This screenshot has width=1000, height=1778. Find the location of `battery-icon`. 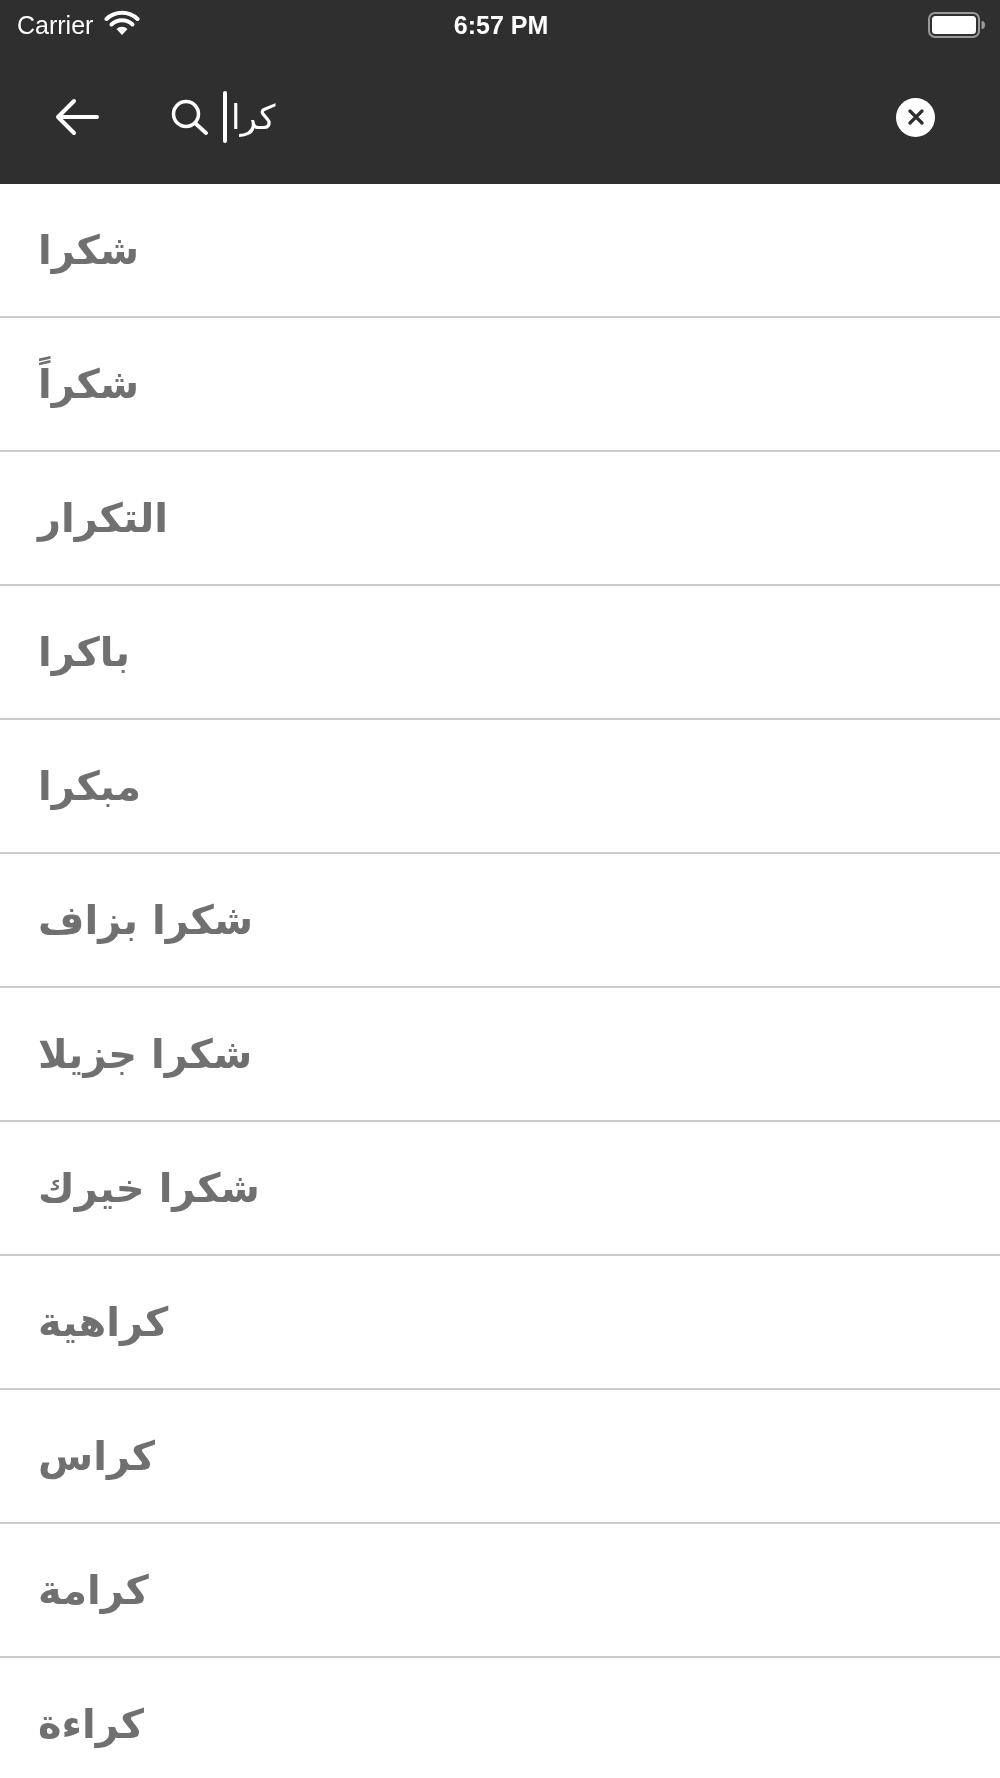

battery-icon is located at coordinates (956, 25).